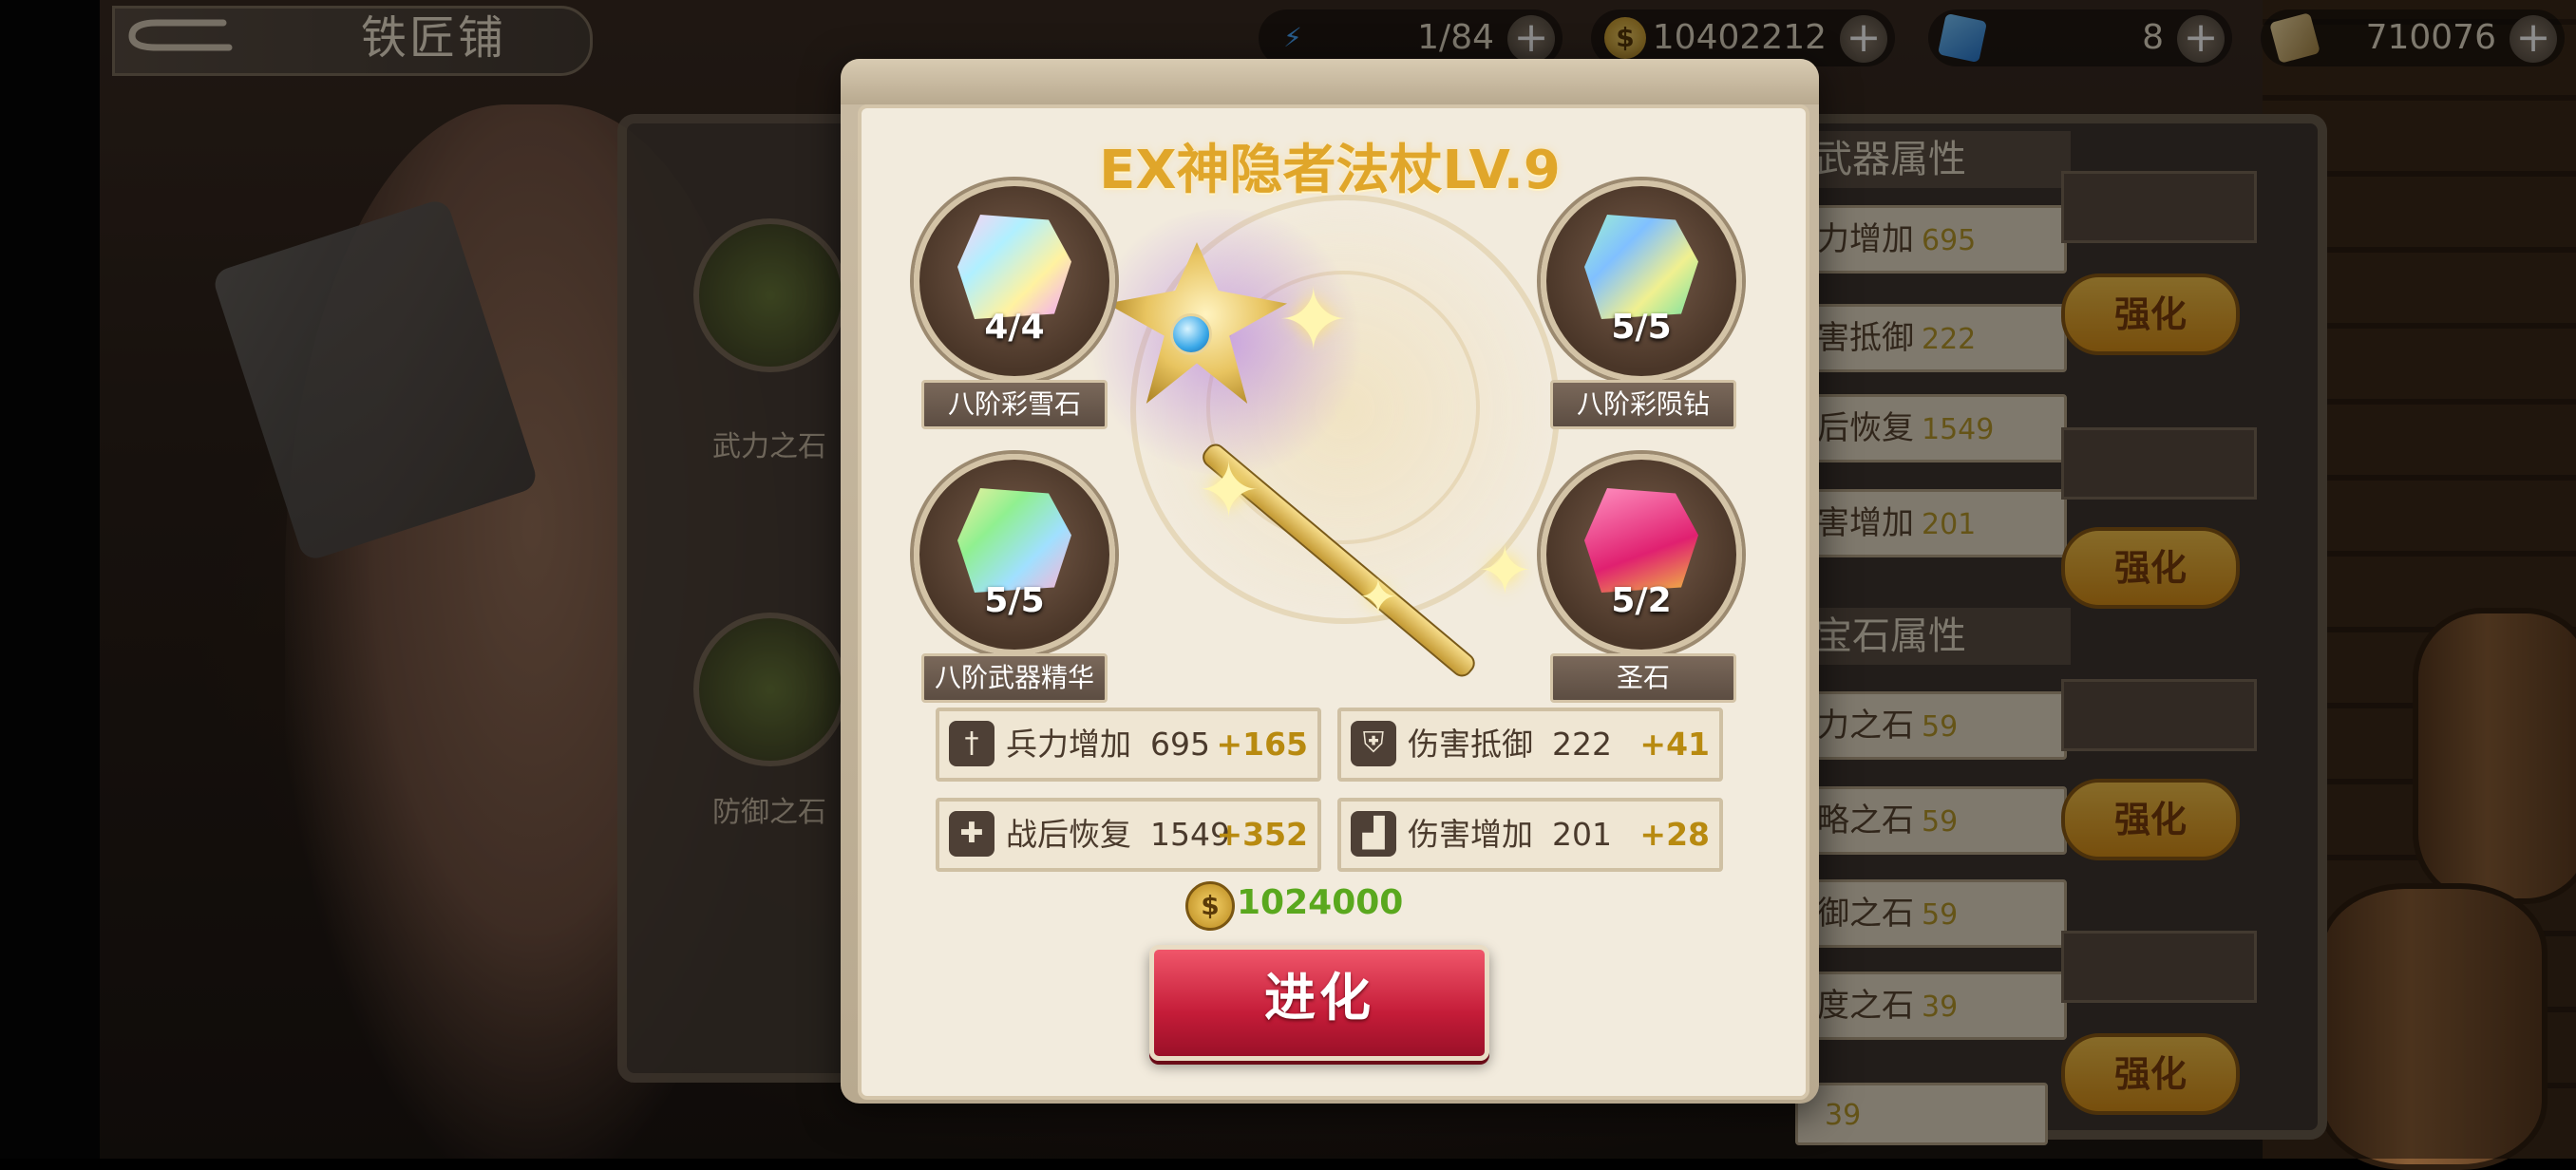 This screenshot has height=1170, width=2576. What do you see at coordinates (1210, 906) in the screenshot?
I see `gold-coin-icon: $` at bounding box center [1210, 906].